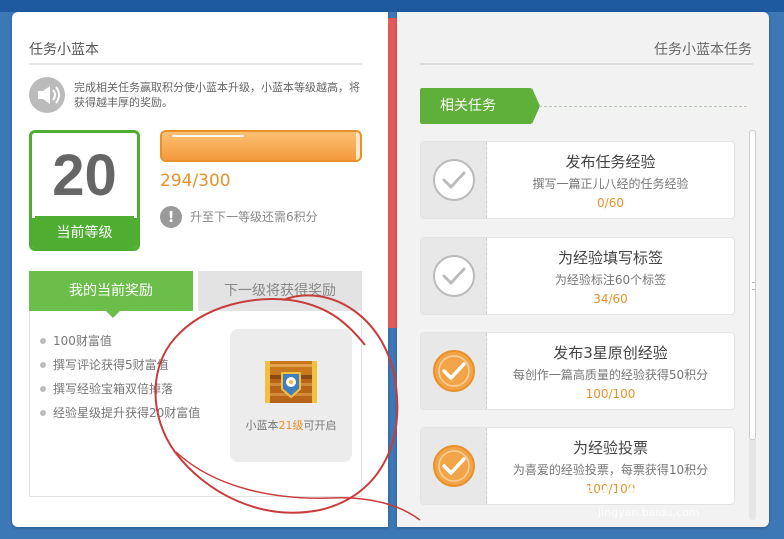  I want to click on tab-next-rewards: 下一级将获得奖励, so click(280, 291).